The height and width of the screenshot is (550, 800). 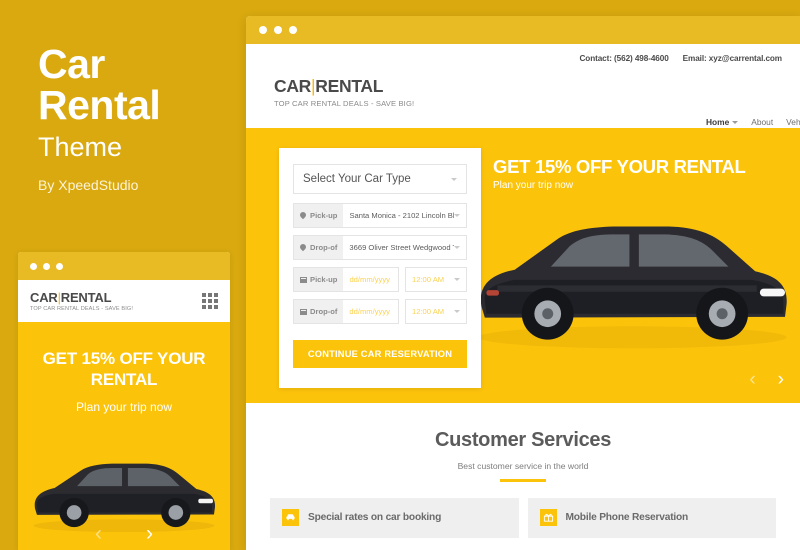 What do you see at coordinates (375, 517) in the screenshot?
I see `service-card-label: Special rates on car booking` at bounding box center [375, 517].